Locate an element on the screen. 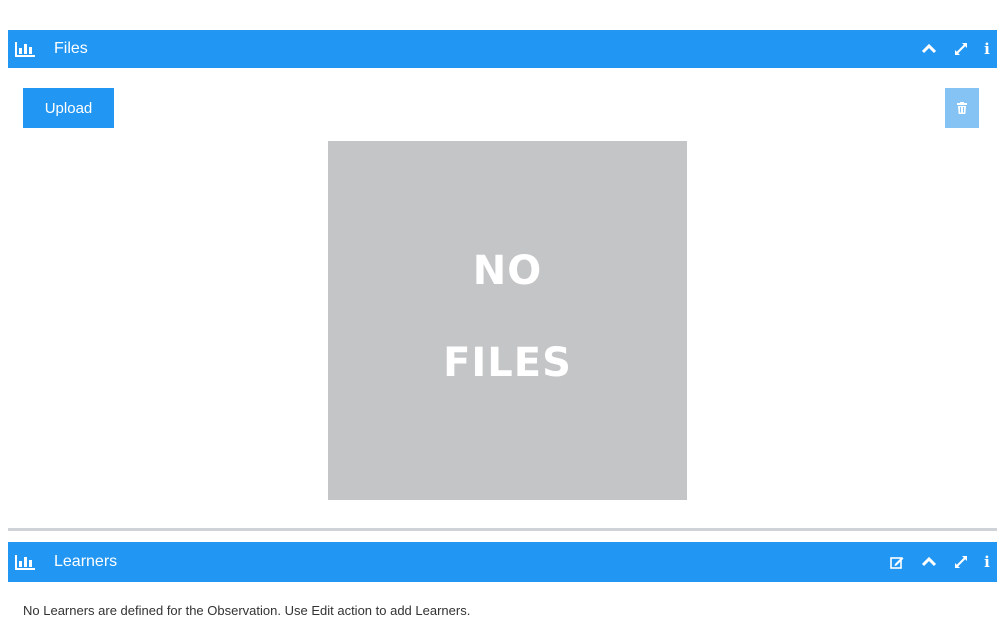 This screenshot has width=997, height=644. learners-info-button: i is located at coordinates (987, 562).